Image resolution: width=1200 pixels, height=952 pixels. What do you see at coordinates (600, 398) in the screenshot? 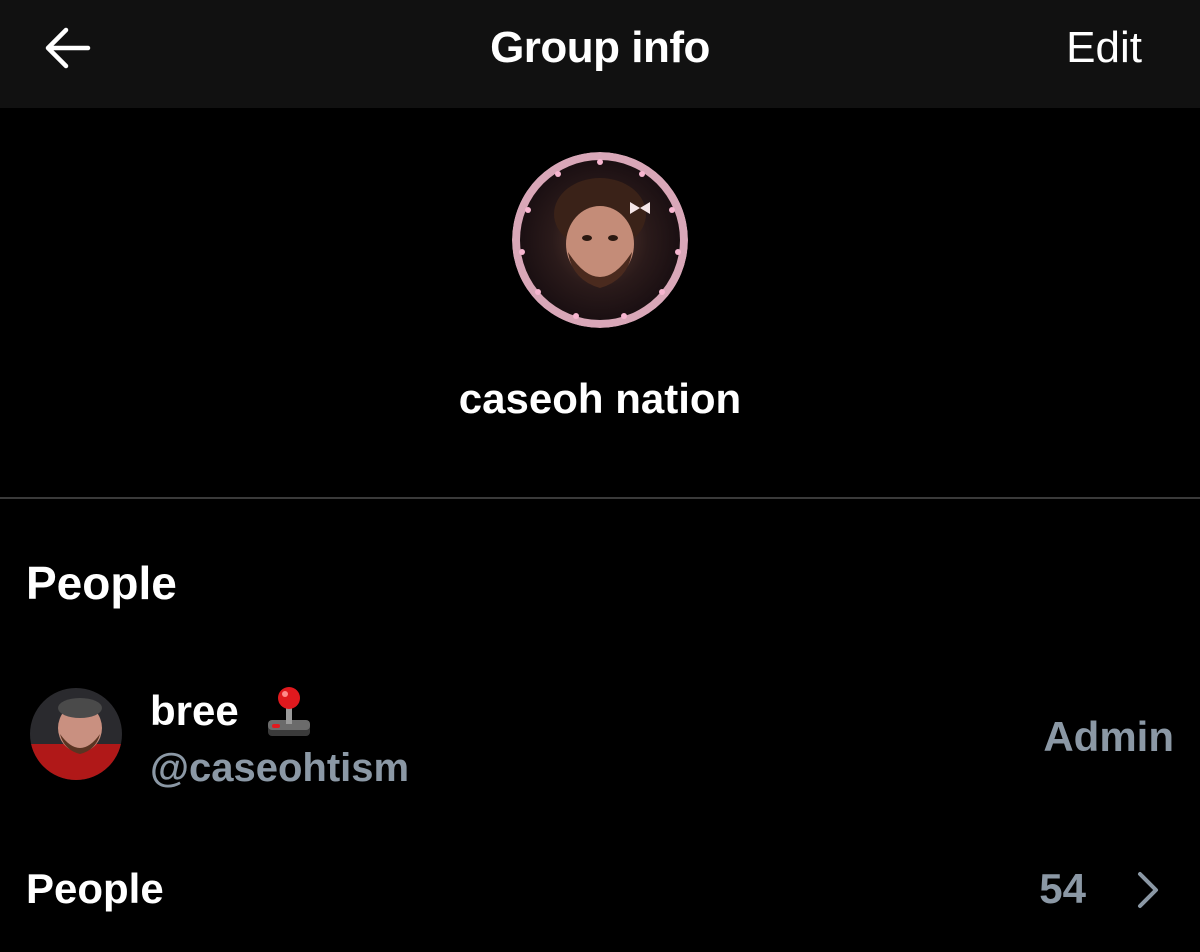
I see `group-name: caseoh nation` at bounding box center [600, 398].